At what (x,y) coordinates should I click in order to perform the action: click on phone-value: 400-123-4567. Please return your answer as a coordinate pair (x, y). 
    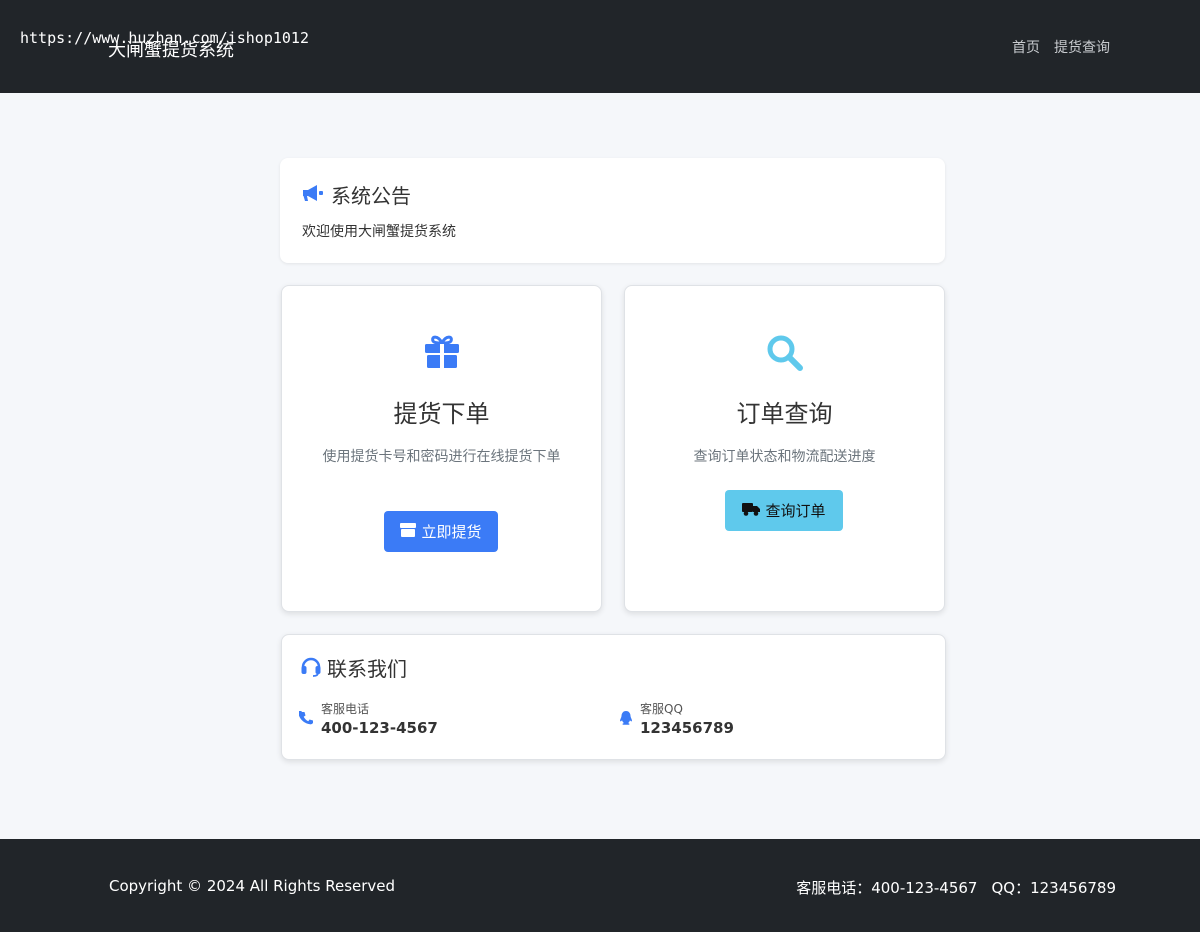
    Looking at the image, I should click on (379, 728).